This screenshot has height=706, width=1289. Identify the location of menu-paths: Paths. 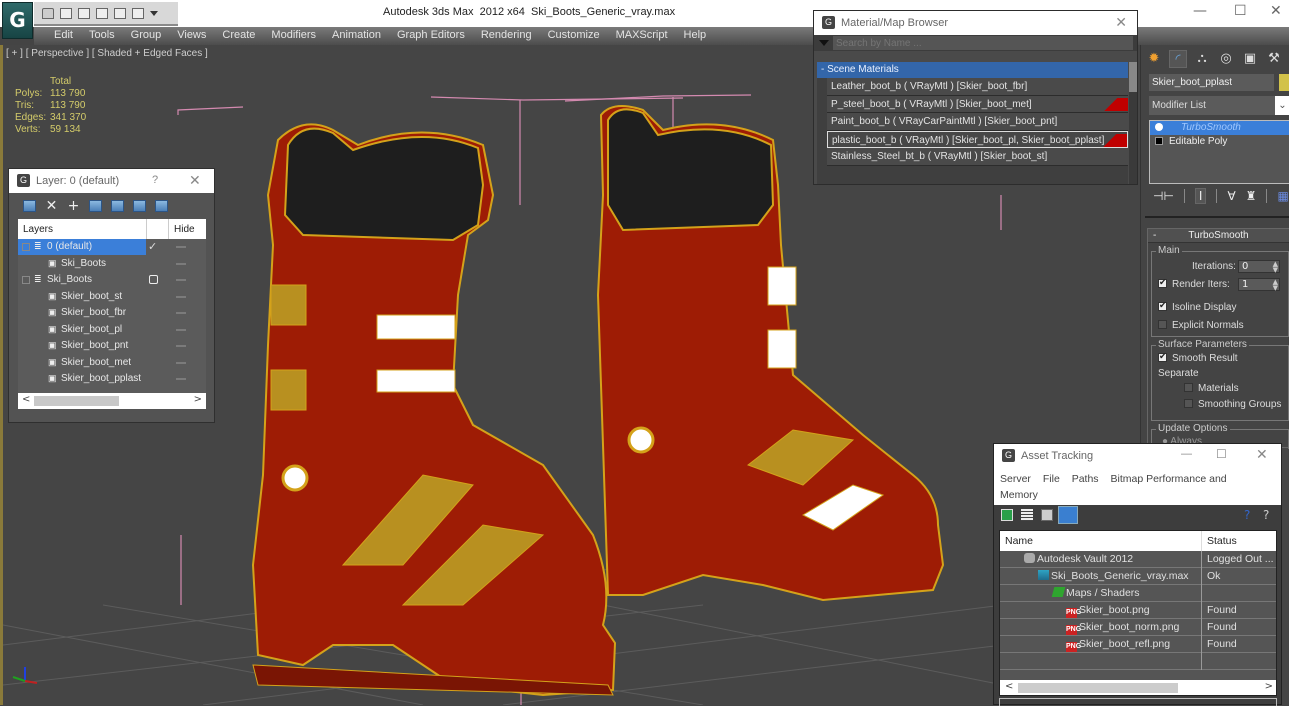
(1085, 479).